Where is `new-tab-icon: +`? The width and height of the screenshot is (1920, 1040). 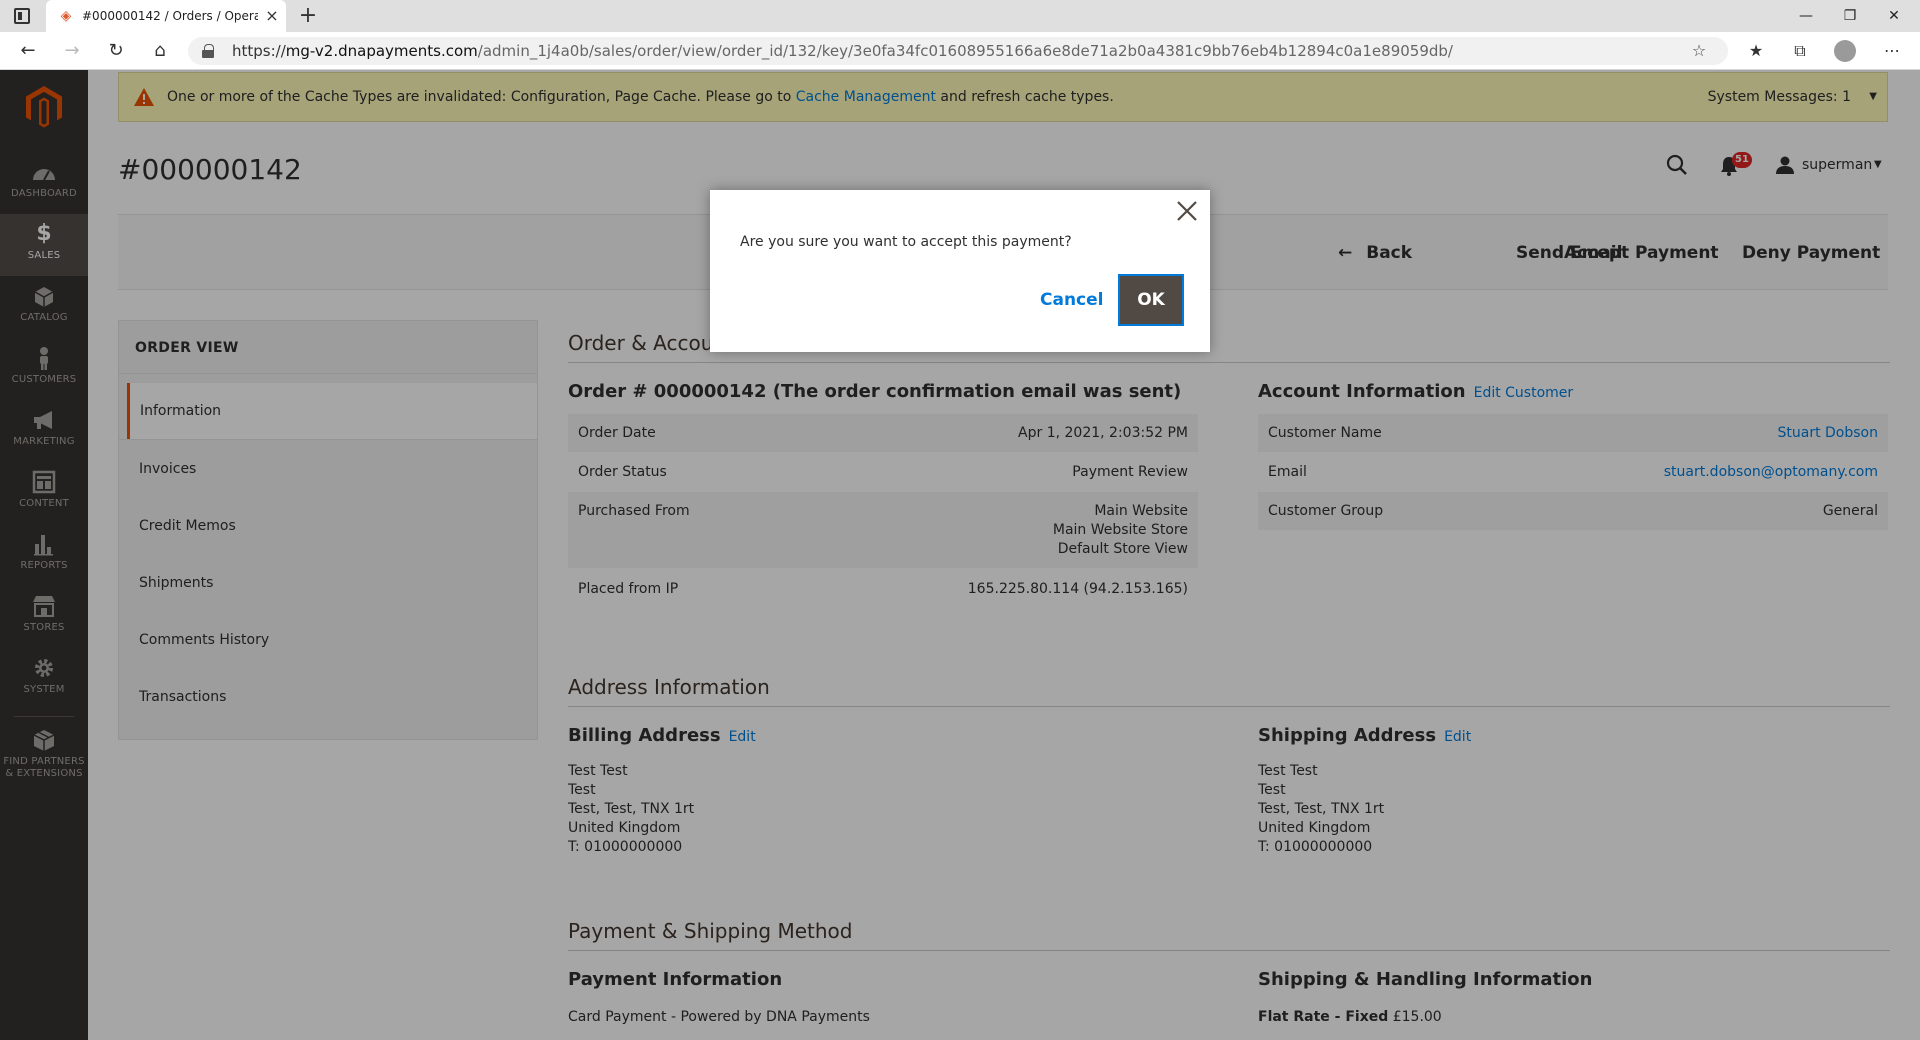
new-tab-icon: + is located at coordinates (308, 16).